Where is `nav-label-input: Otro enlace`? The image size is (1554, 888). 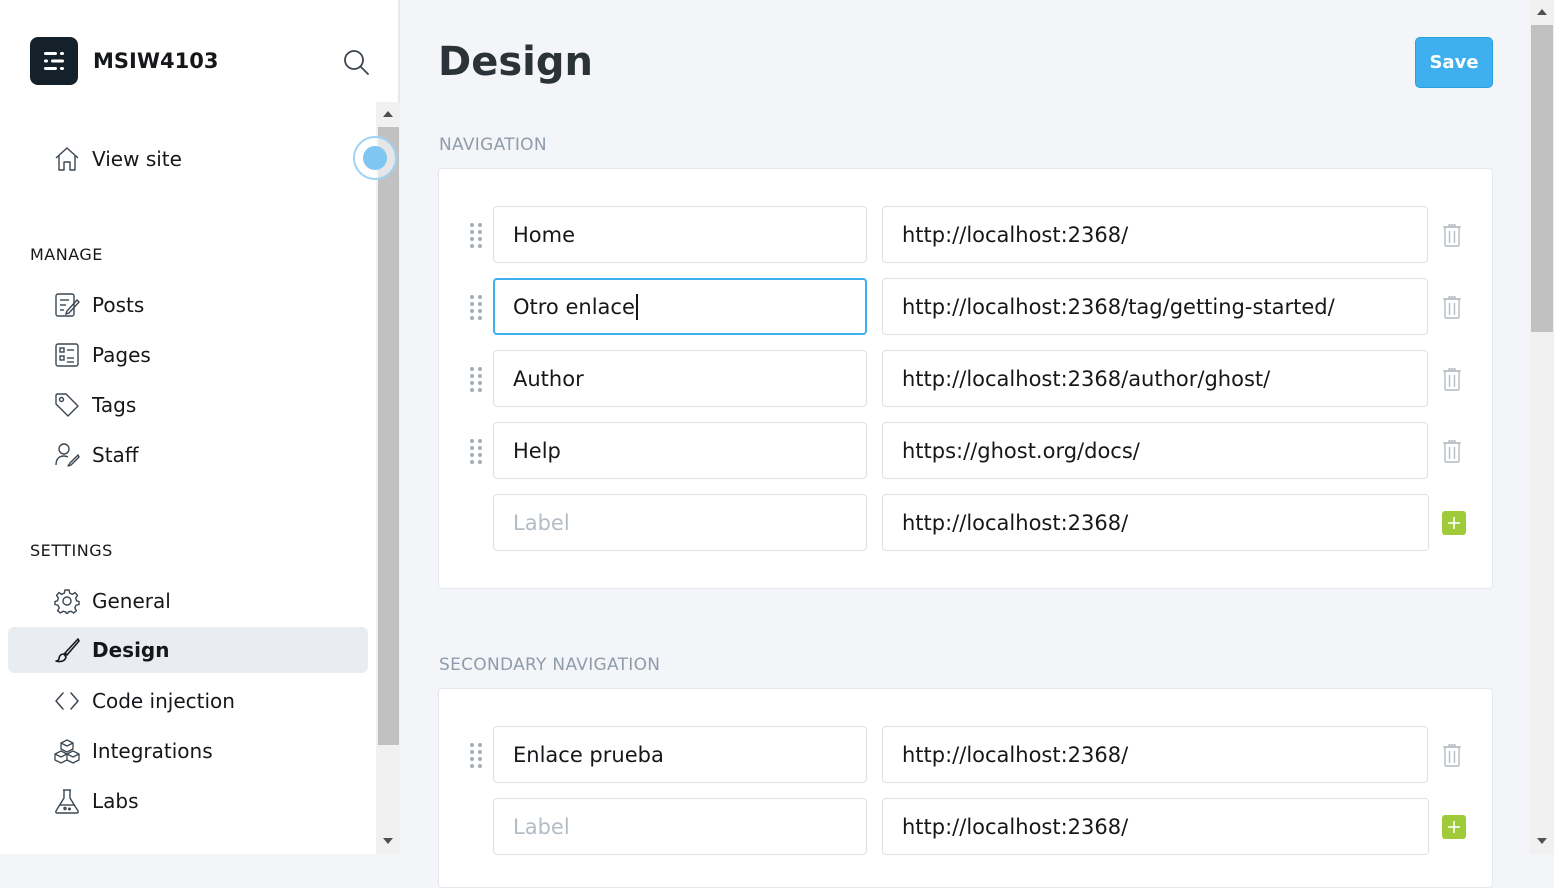
nav-label-input: Otro enlace is located at coordinates (680, 306).